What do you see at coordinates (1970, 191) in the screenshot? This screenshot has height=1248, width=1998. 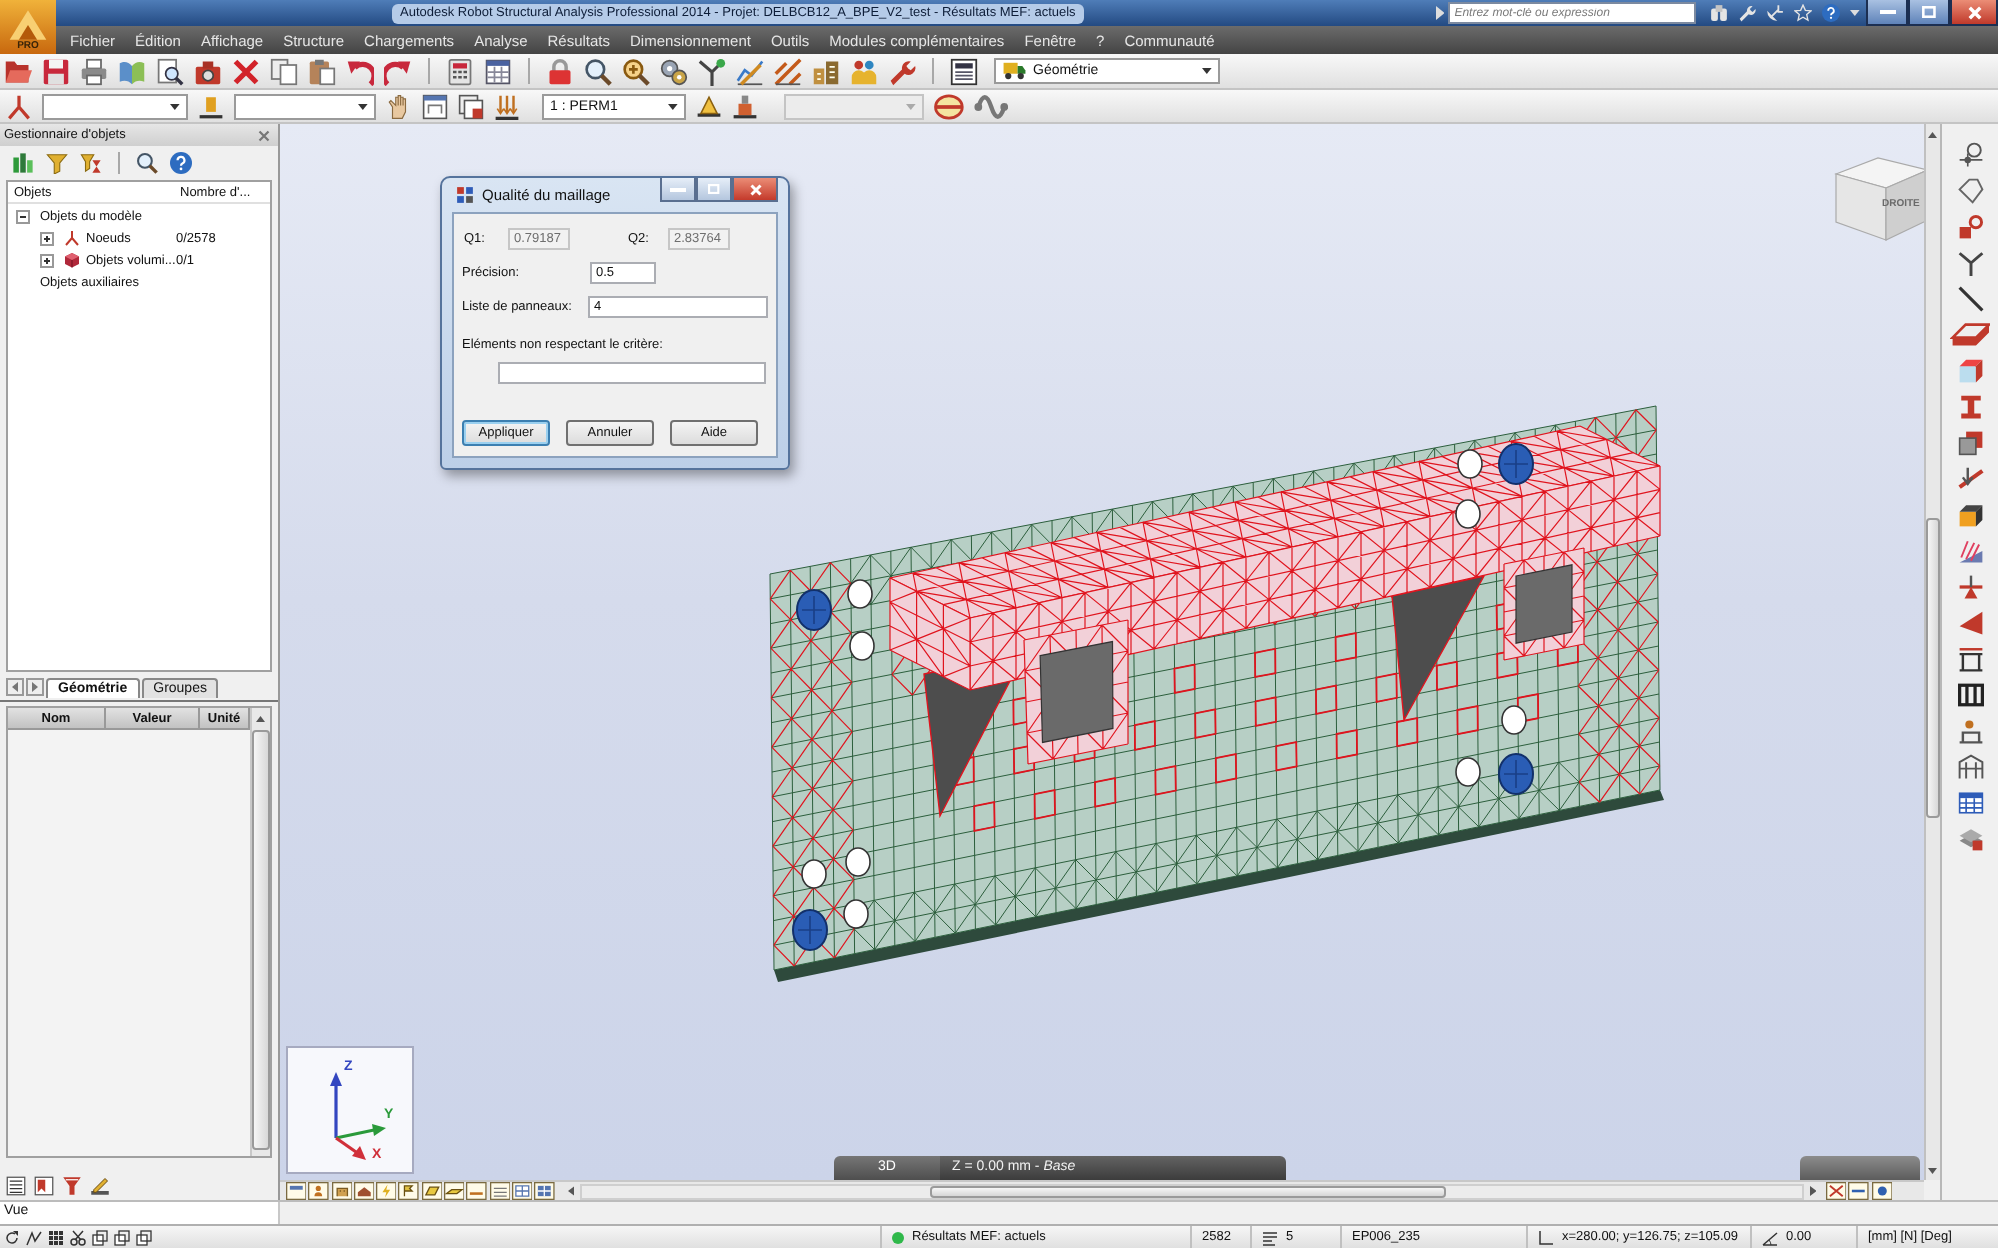 I see `pentagon-outline-icon` at bounding box center [1970, 191].